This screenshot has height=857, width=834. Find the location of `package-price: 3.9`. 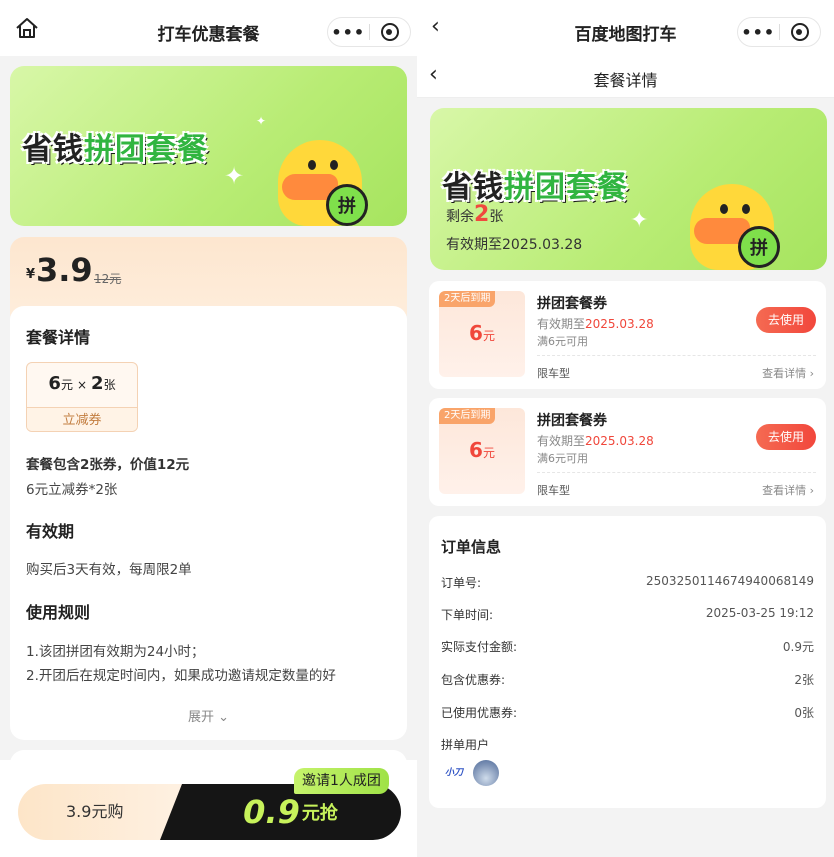

package-price: 3.9 is located at coordinates (64, 270).